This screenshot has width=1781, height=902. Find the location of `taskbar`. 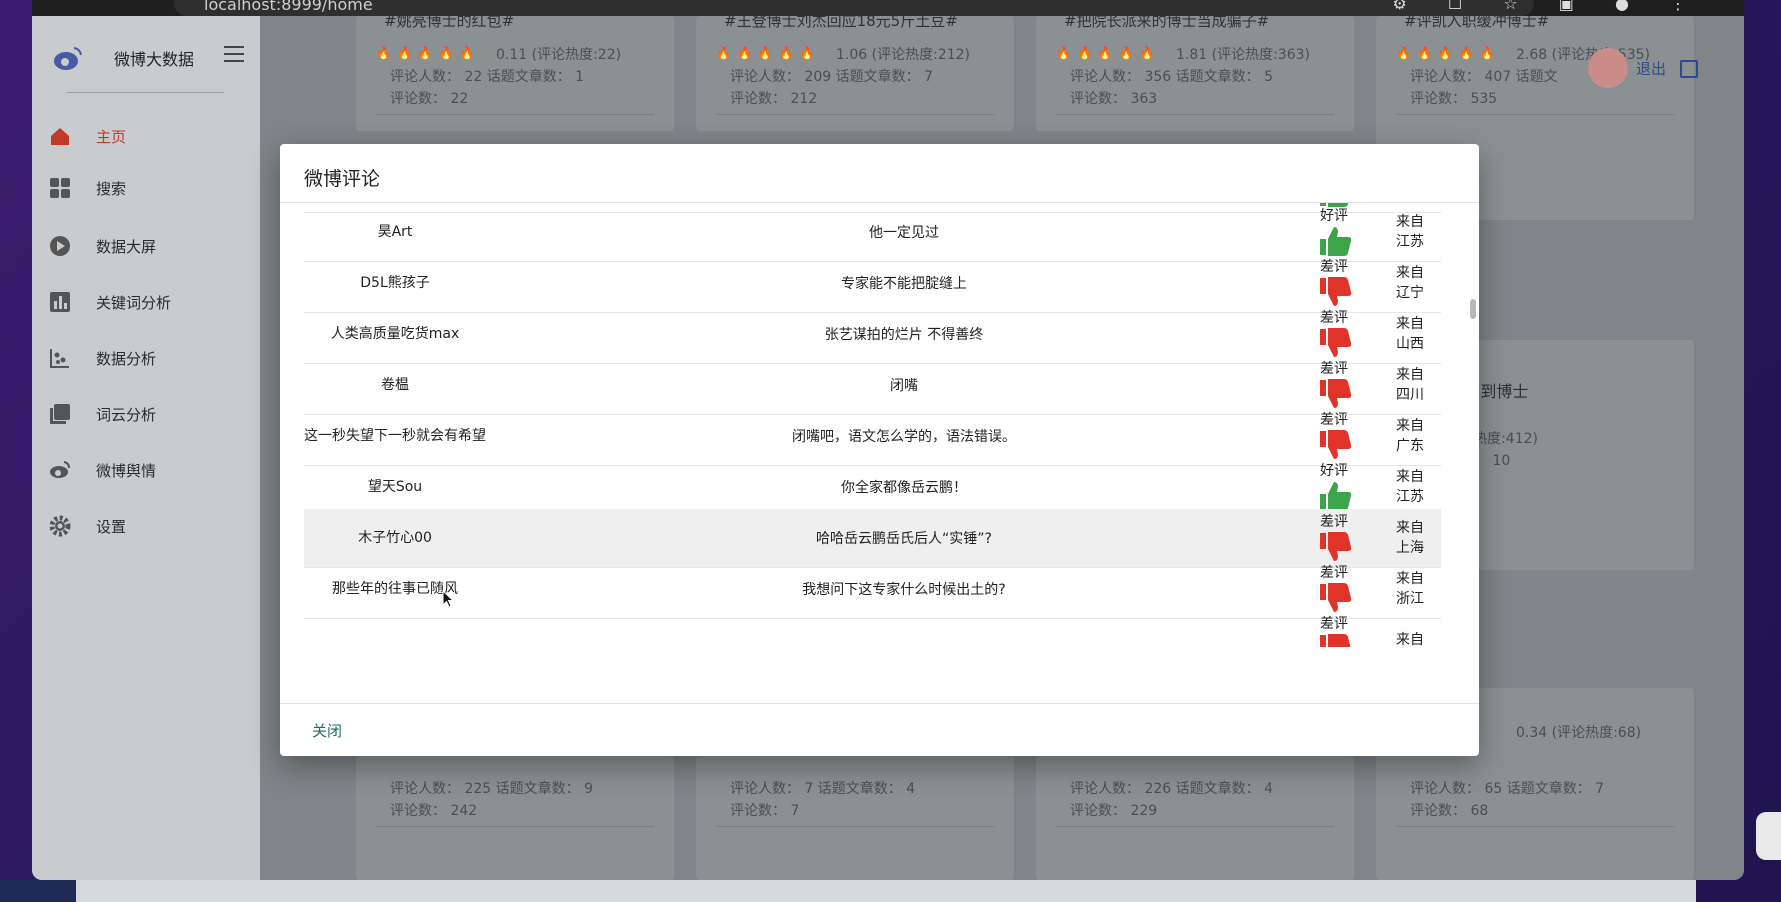

taskbar is located at coordinates (886, 891).